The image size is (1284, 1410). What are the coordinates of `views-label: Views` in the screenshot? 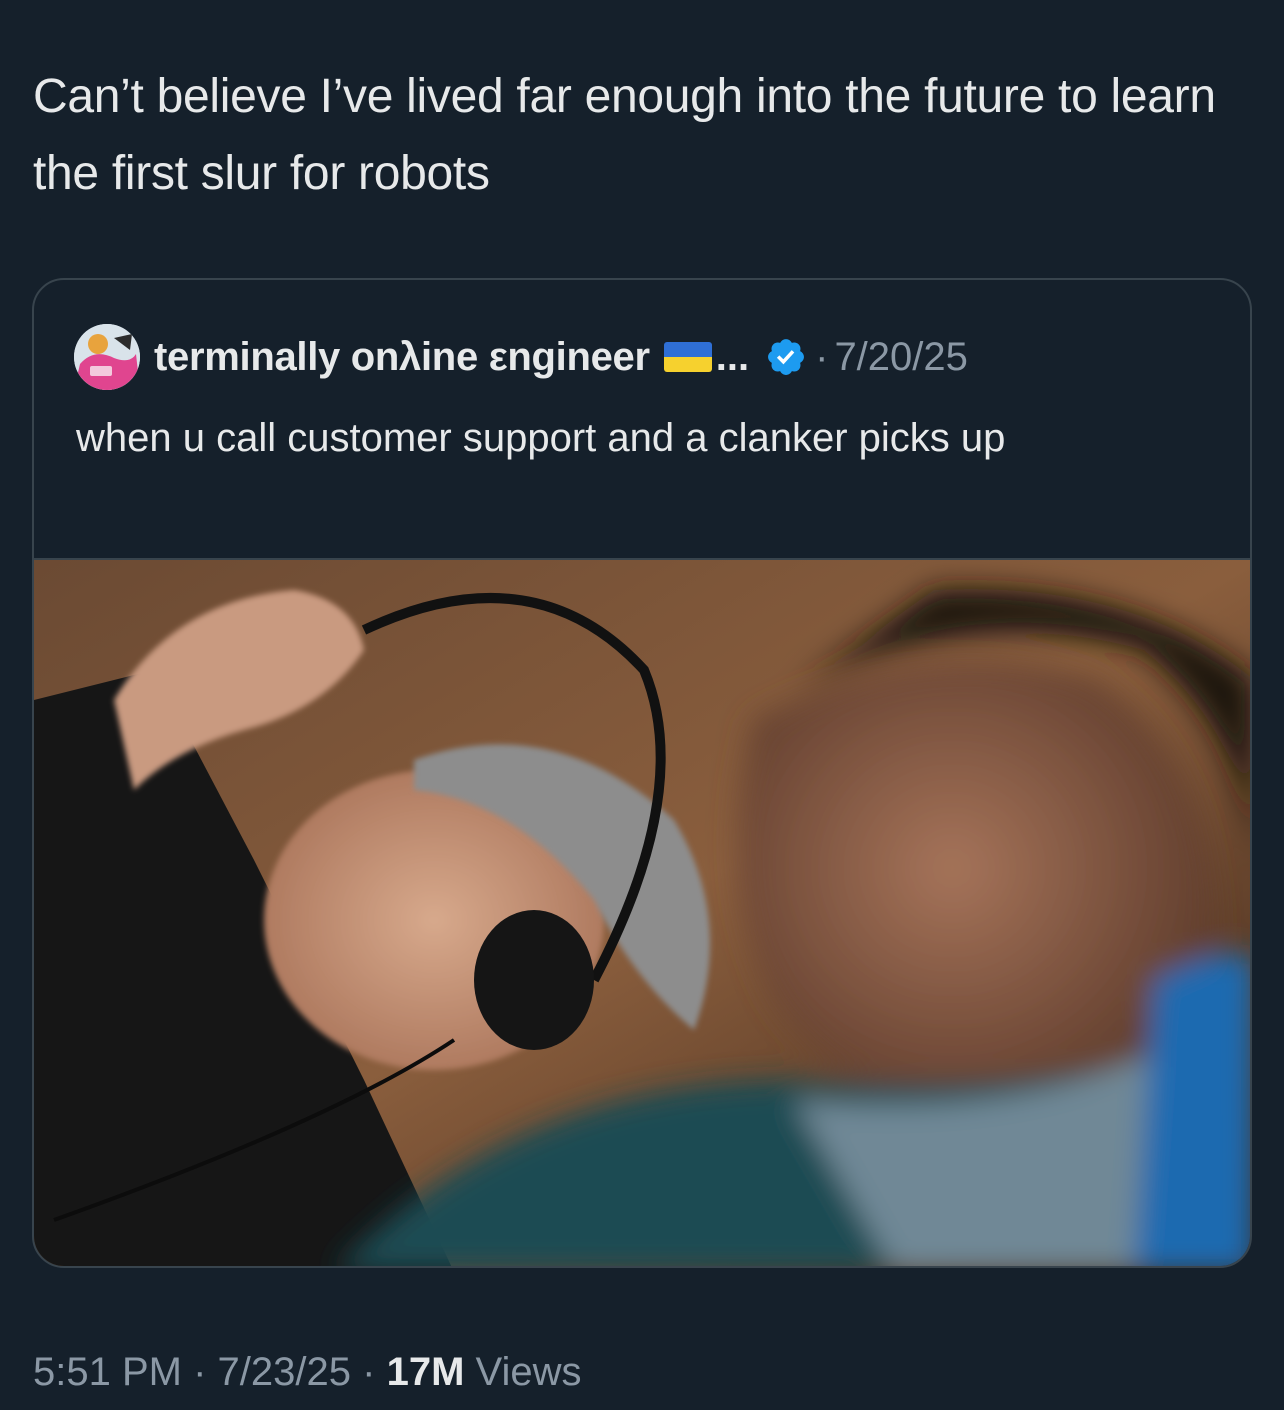 It's located at (528, 1372).